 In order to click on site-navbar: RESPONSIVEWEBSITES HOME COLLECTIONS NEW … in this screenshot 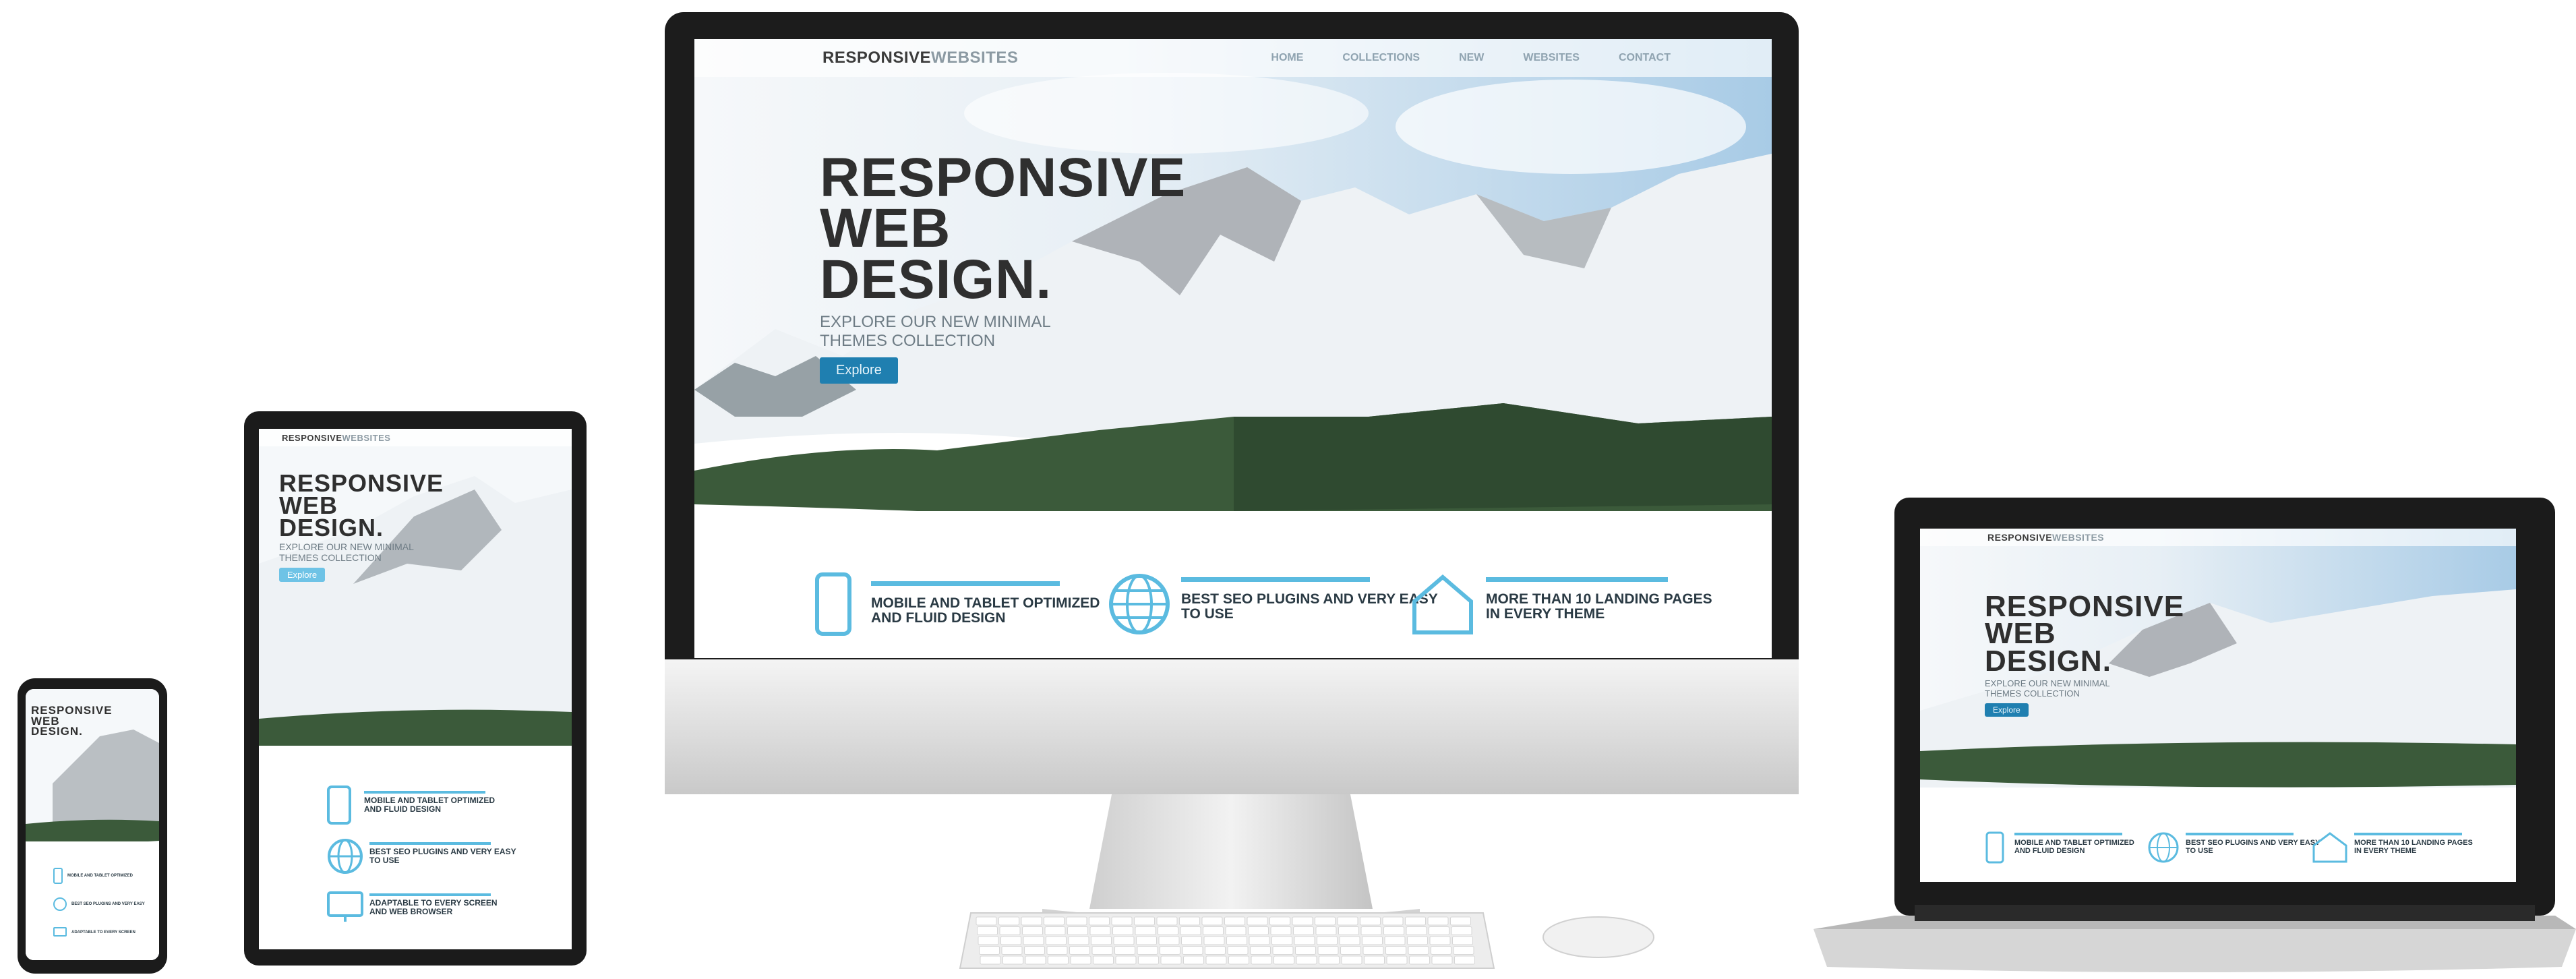, I will do `click(1233, 58)`.